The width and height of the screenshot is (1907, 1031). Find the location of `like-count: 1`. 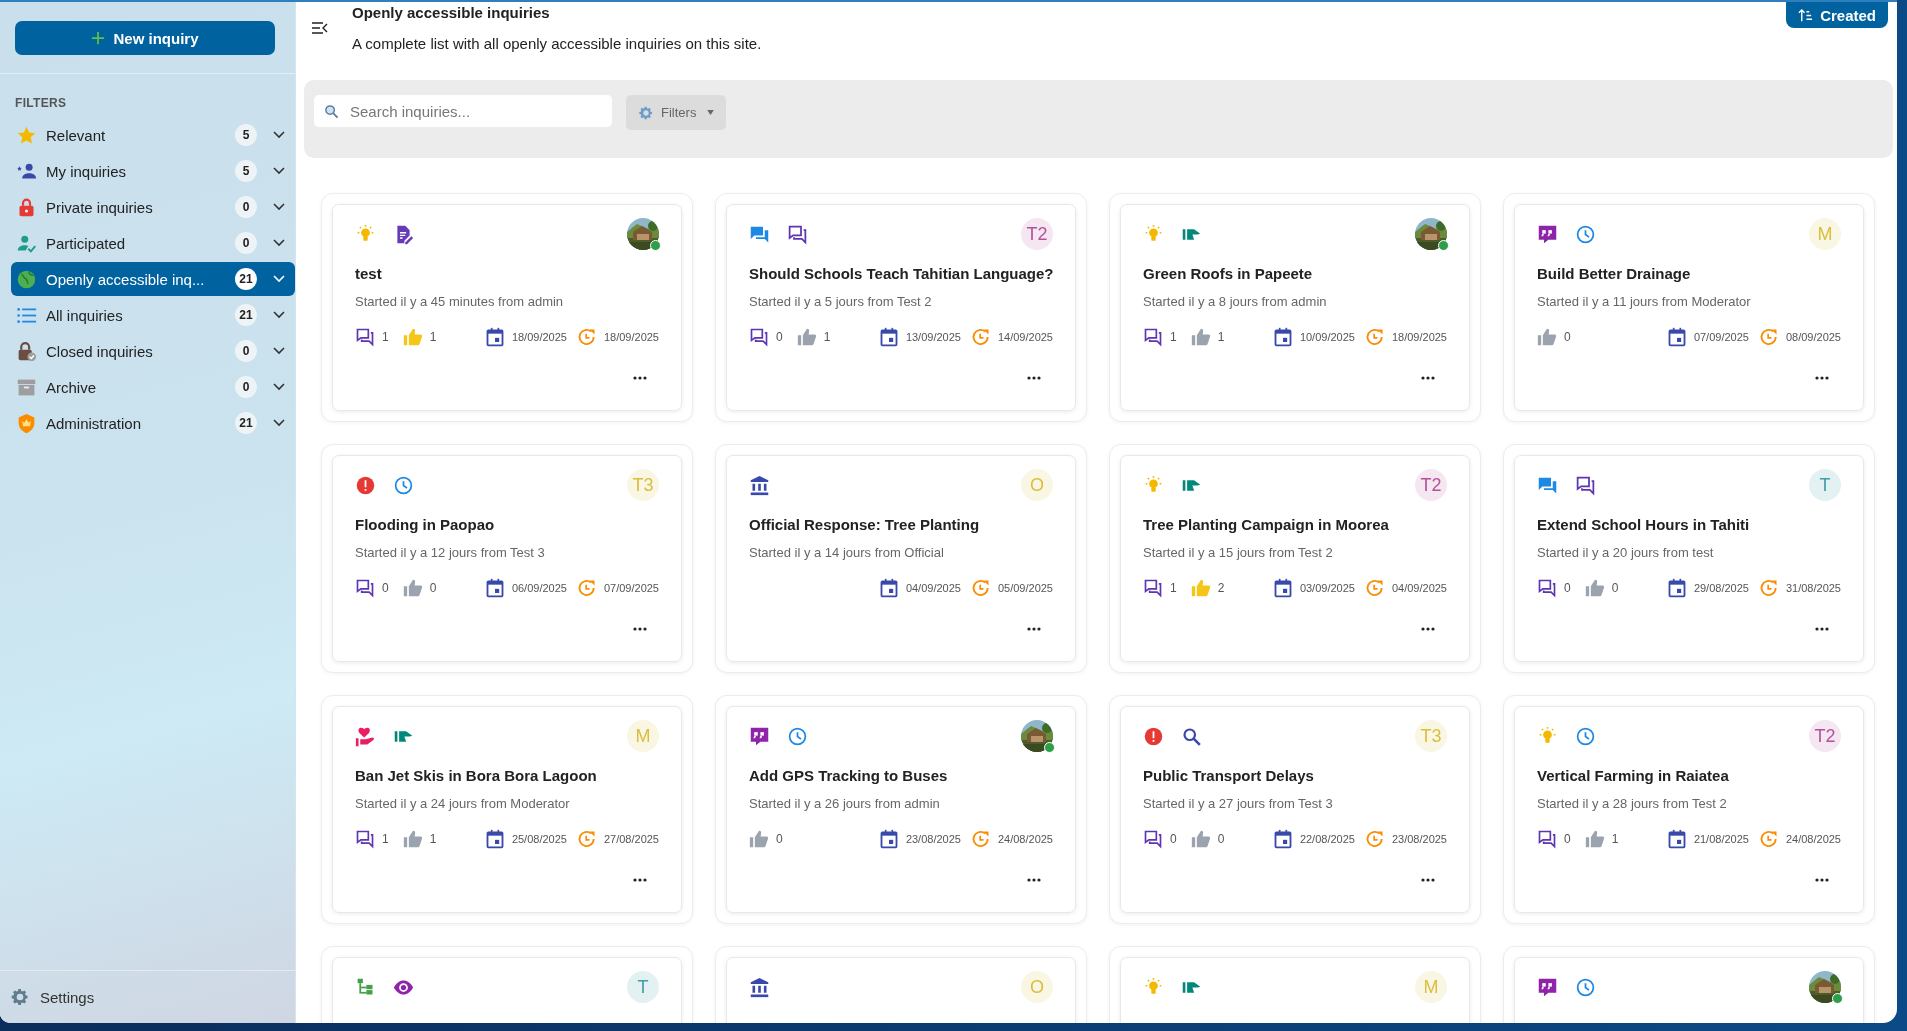

like-count: 1 is located at coordinates (433, 839).